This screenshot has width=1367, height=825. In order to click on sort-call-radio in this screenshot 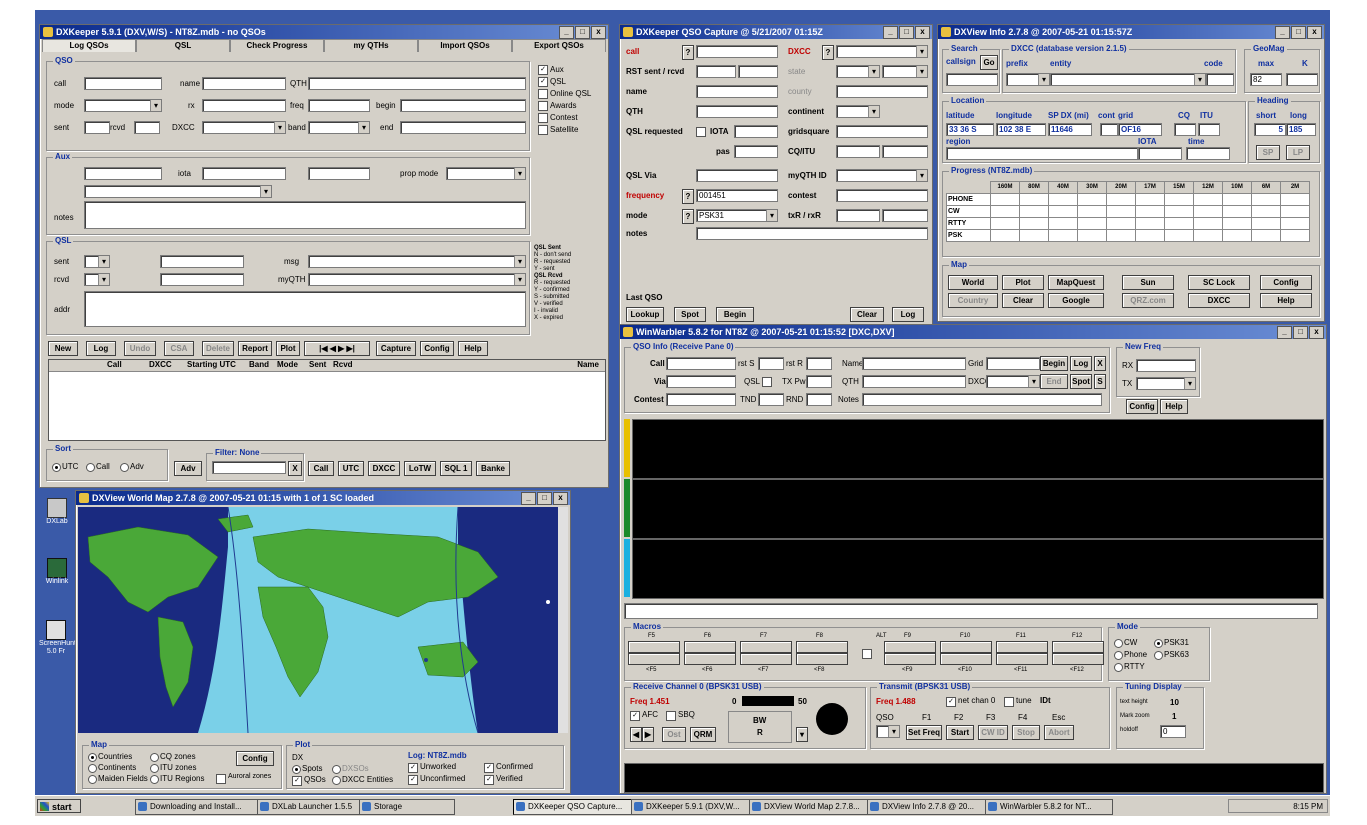, I will do `click(90, 467)`.